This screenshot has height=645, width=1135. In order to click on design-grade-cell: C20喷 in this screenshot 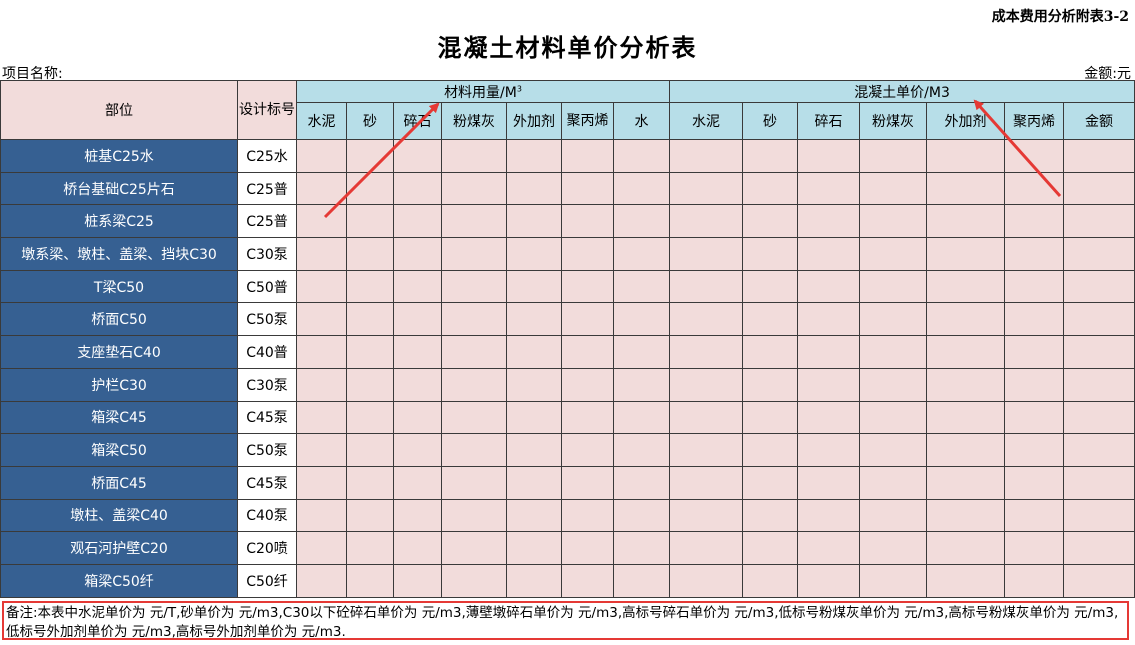, I will do `click(267, 548)`.